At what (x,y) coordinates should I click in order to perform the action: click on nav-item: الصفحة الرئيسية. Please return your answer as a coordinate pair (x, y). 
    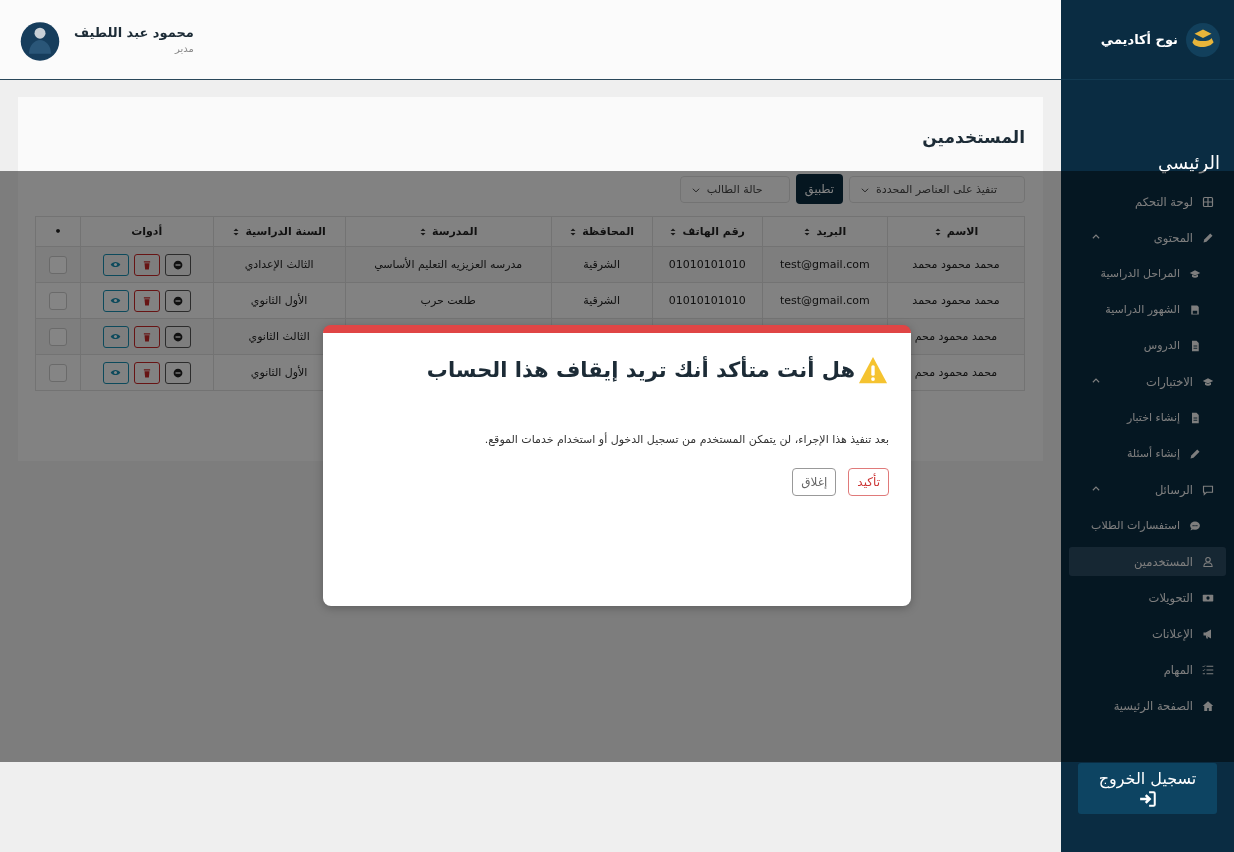
    Looking at the image, I should click on (1147, 705).